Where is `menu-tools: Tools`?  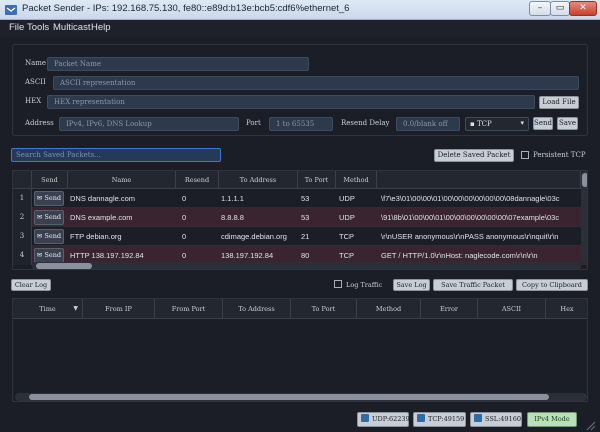
menu-tools: Tools is located at coordinates (38, 27).